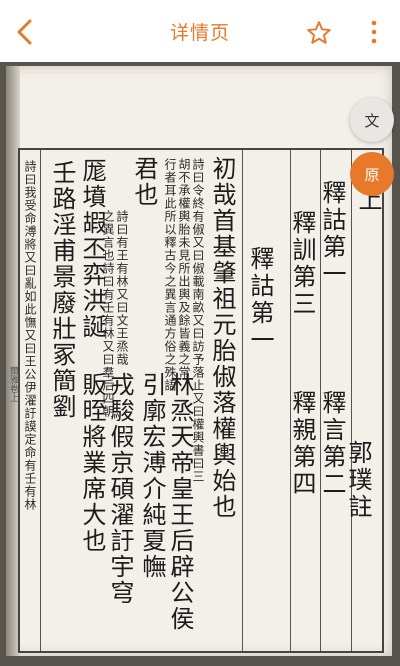 Image resolution: width=400 pixels, height=666 pixels. What do you see at coordinates (152, 476) in the screenshot?
I see `main-text-line: 引廓宏溥介純夏幠` at bounding box center [152, 476].